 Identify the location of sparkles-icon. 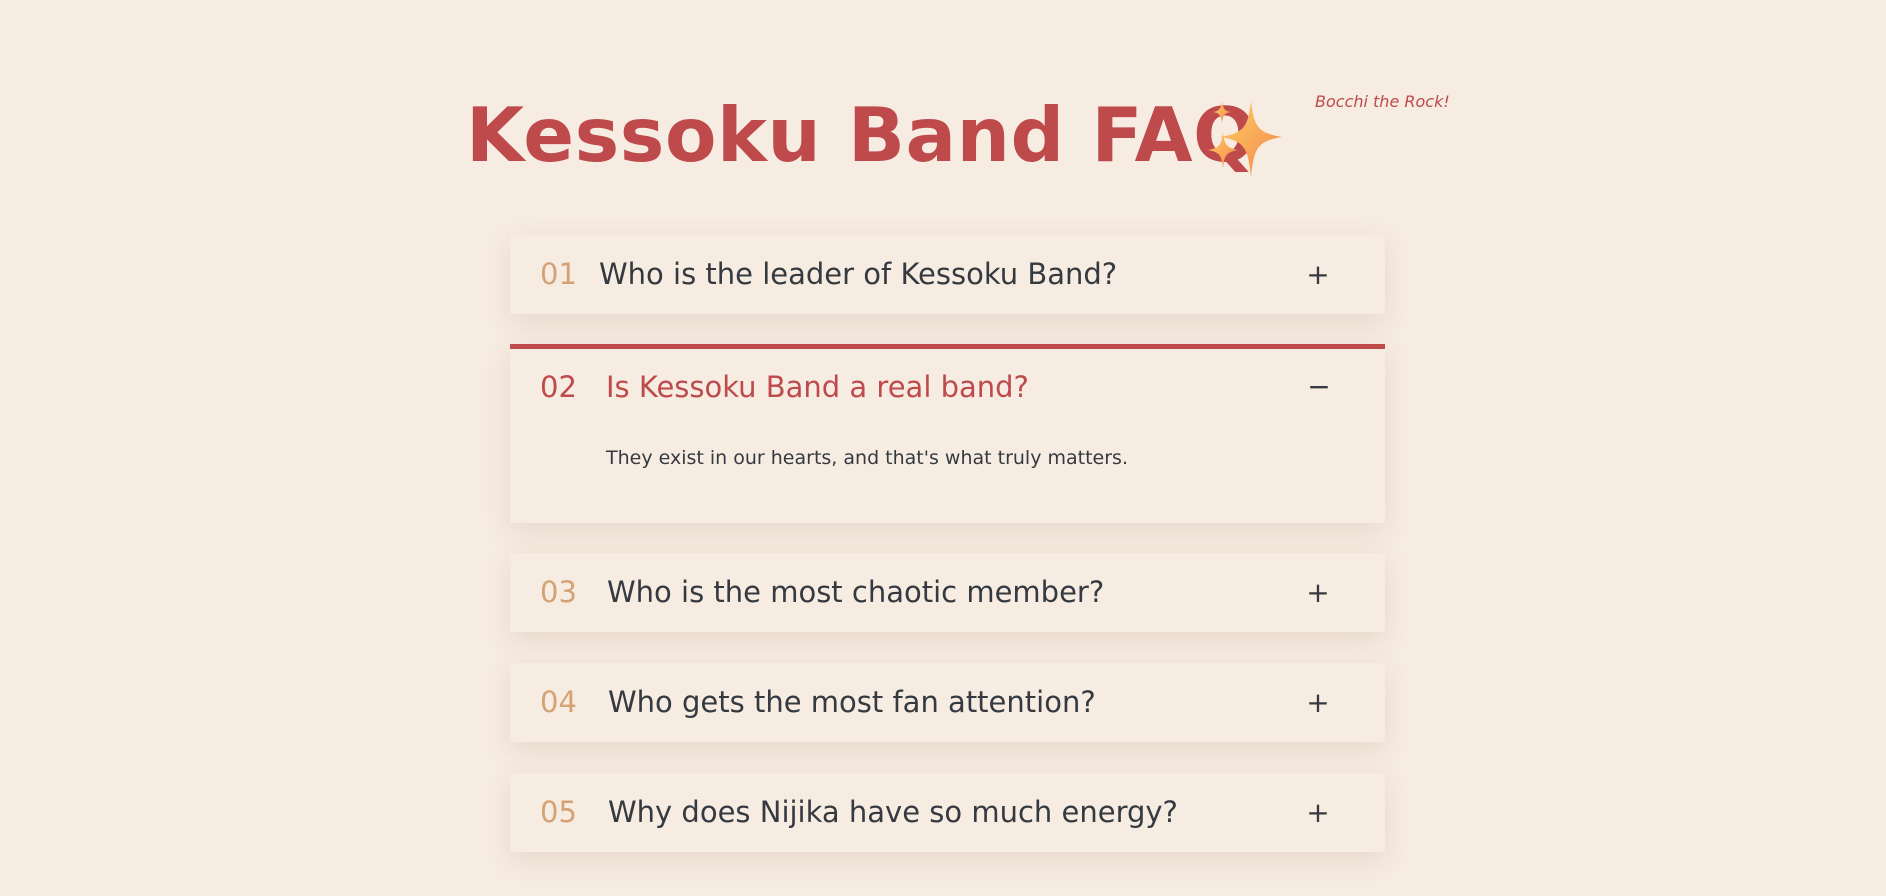
(1245, 139).